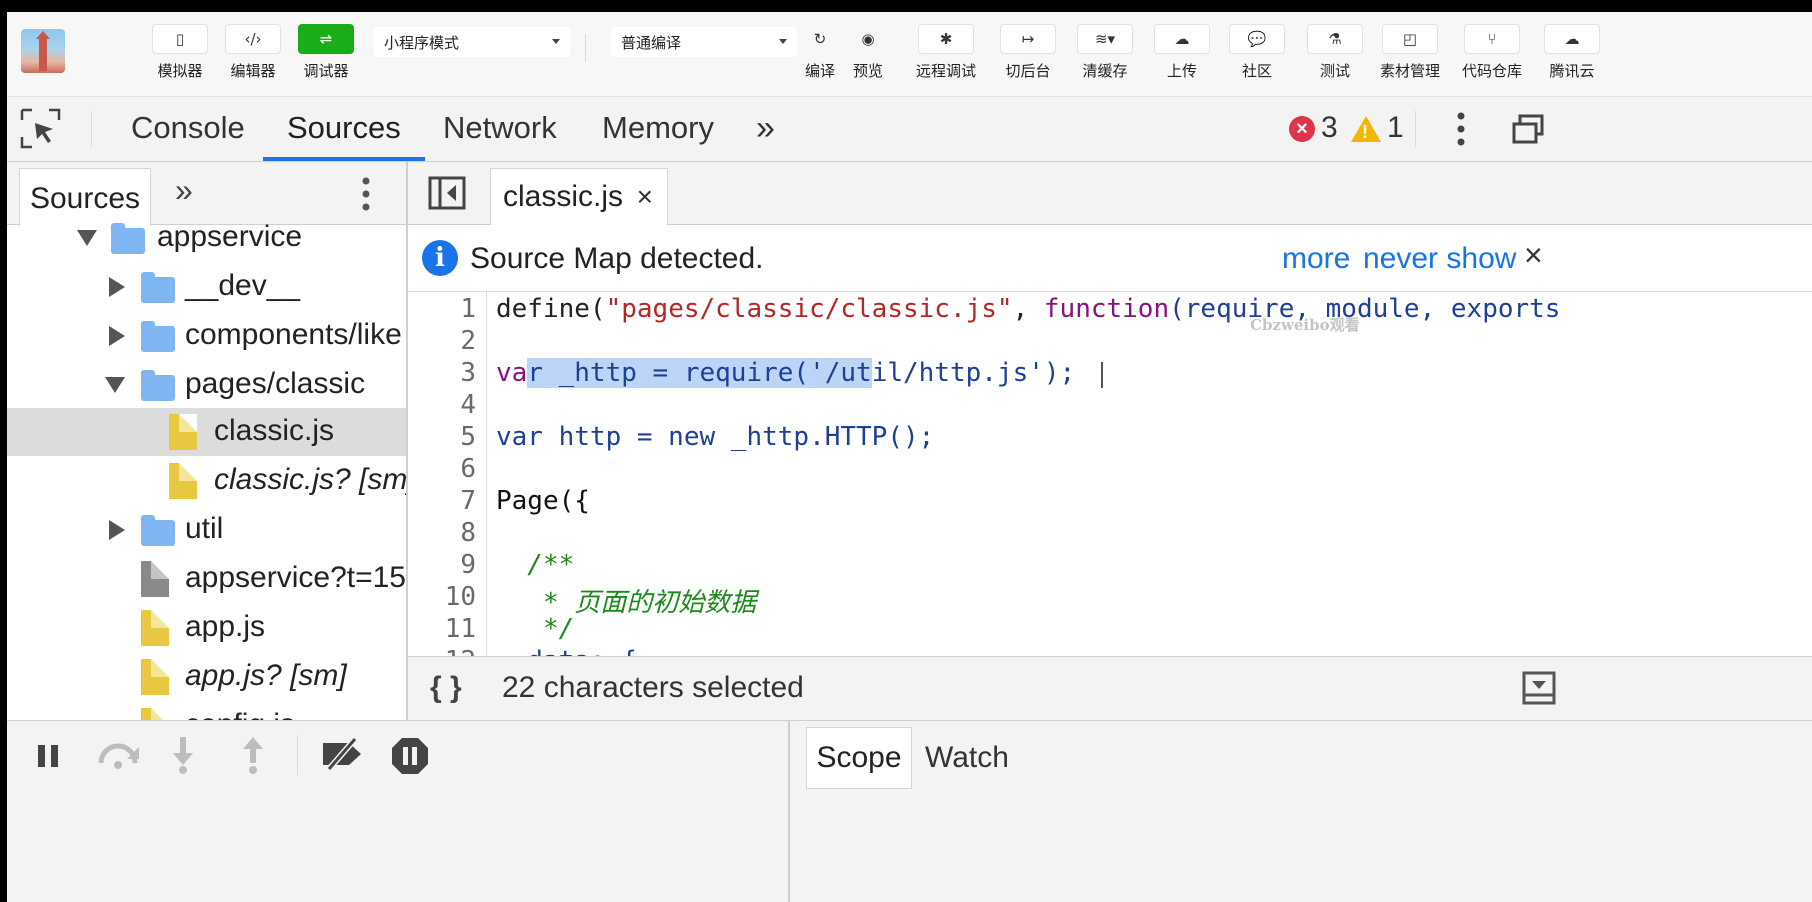 The height and width of the screenshot is (902, 1812). What do you see at coordinates (253, 39) in the screenshot?
I see `code-icon: ‹/›` at bounding box center [253, 39].